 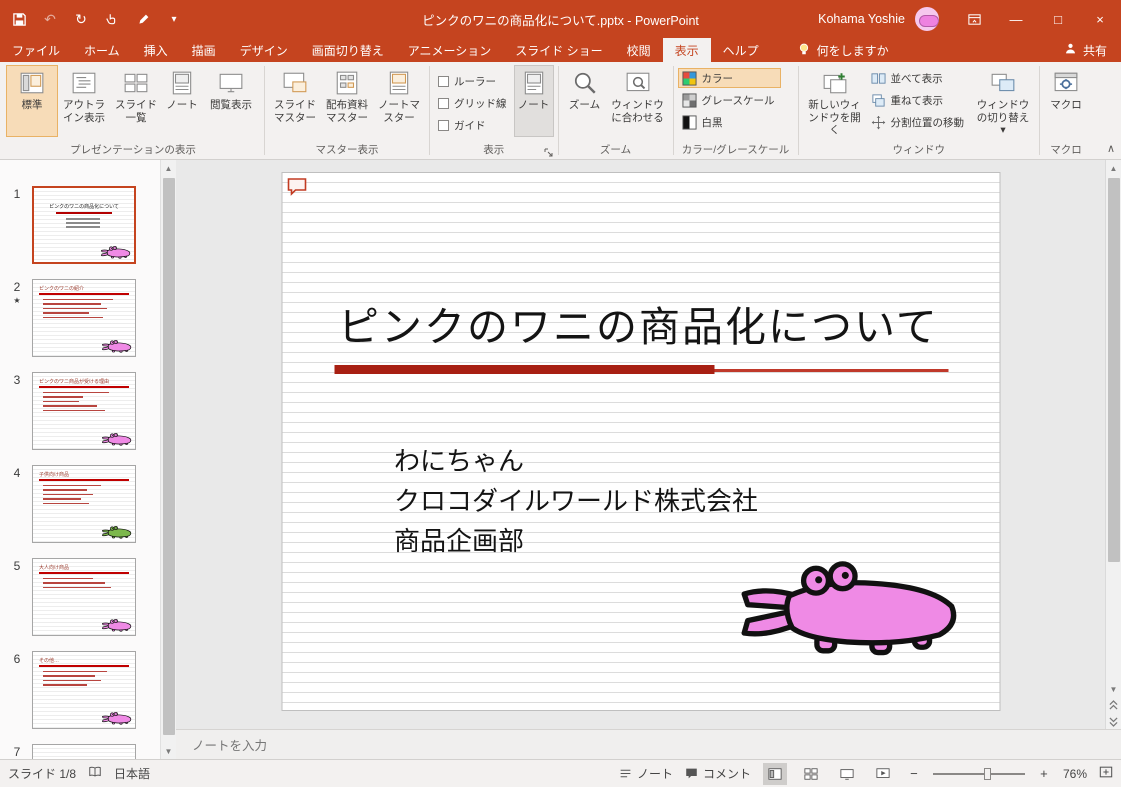 I want to click on comments-toggle: コメント, so click(x=718, y=773).